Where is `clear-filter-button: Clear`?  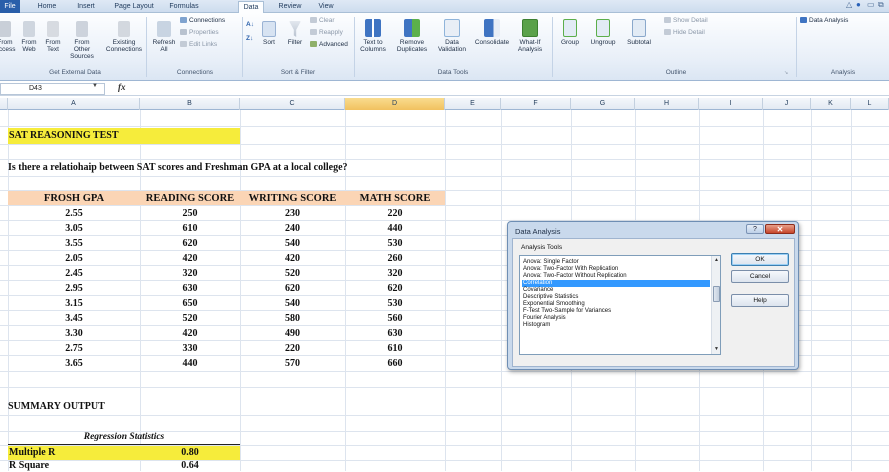 clear-filter-button: Clear is located at coordinates (322, 21).